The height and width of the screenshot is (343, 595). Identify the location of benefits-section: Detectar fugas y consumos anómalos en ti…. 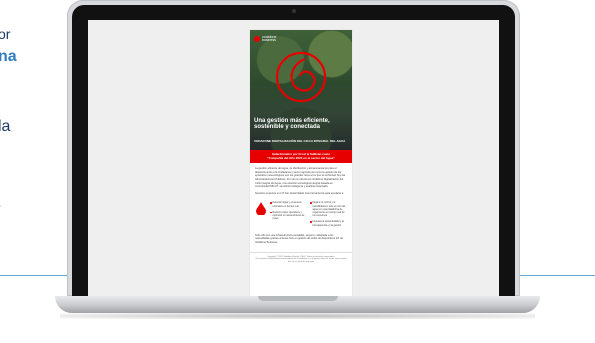
(301, 214).